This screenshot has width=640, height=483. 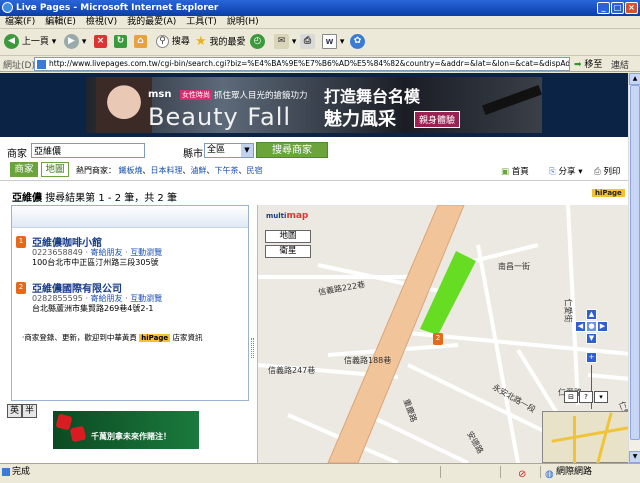 I want to click on city-select: 全區 ▼, so click(x=229, y=150).